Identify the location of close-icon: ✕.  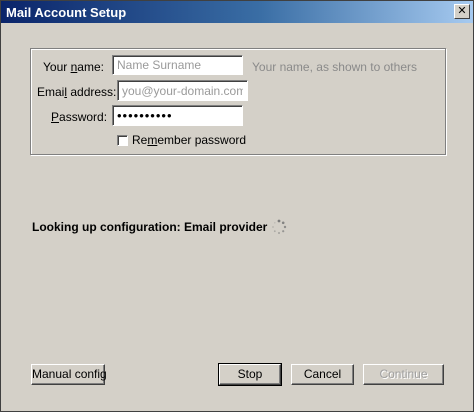
(462, 11).